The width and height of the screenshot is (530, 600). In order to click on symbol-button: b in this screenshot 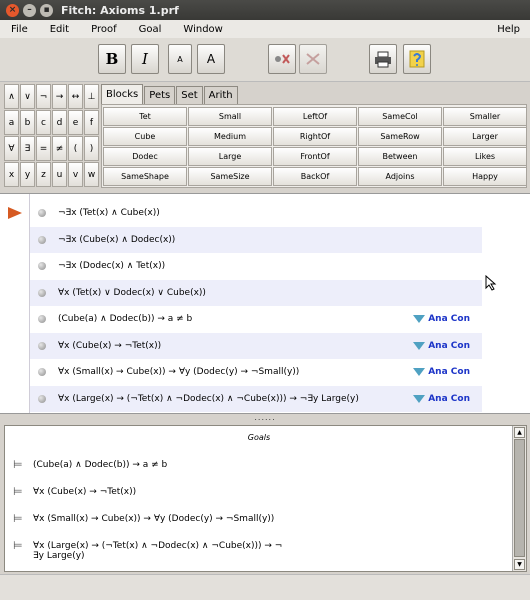, I will do `click(27, 122)`.